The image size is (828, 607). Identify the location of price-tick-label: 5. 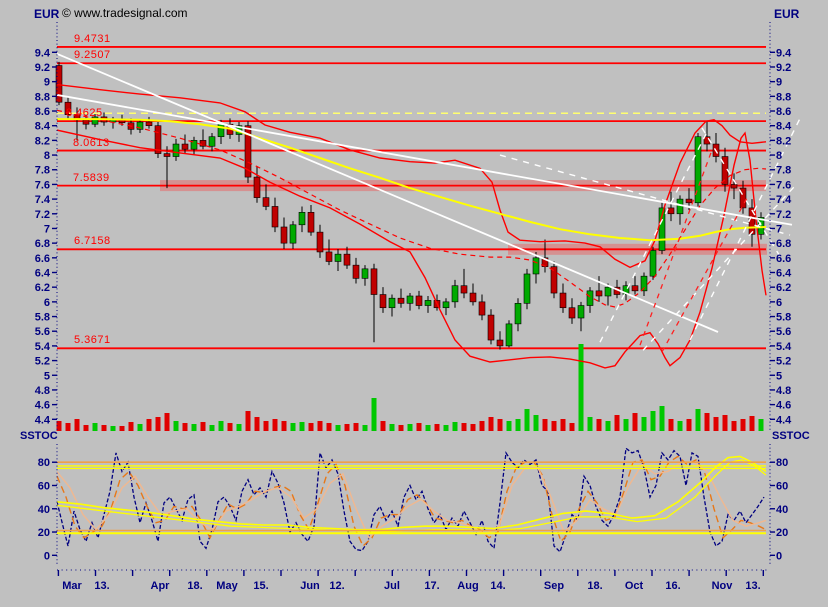
(779, 376).